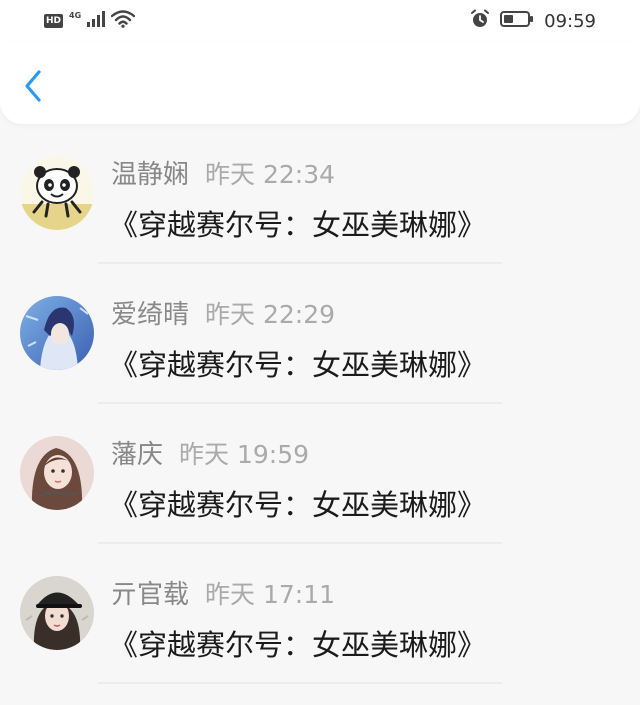 The image size is (640, 705). What do you see at coordinates (137, 452) in the screenshot?
I see `commenter-name: 藩庆` at bounding box center [137, 452].